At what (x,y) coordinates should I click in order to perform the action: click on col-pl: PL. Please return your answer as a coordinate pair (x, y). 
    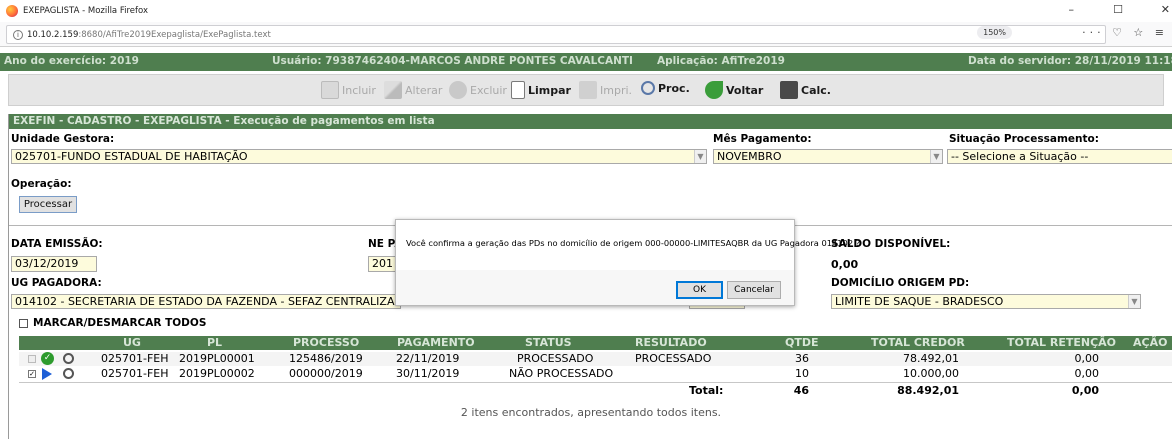
    Looking at the image, I should click on (215, 342).